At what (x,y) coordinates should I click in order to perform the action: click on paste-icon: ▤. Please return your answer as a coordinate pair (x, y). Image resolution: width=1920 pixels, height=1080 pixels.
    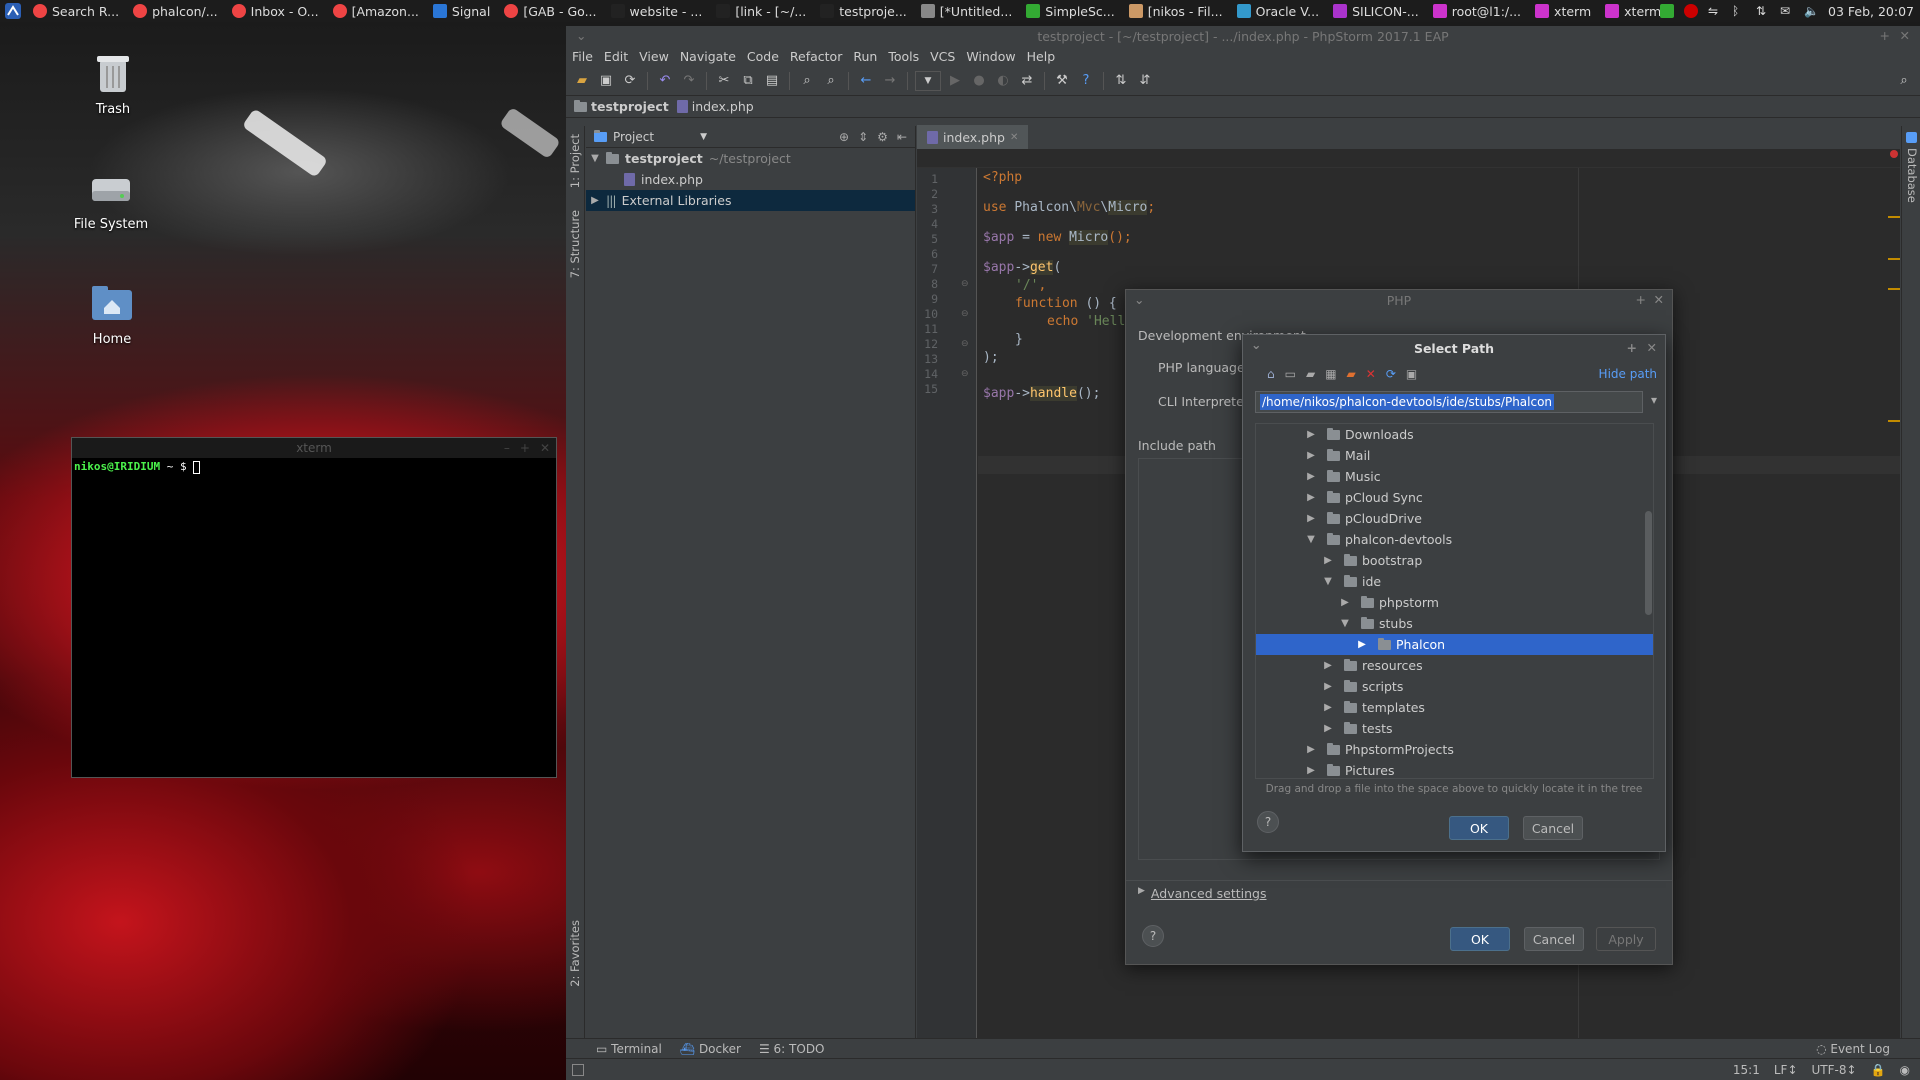
    Looking at the image, I should click on (772, 81).